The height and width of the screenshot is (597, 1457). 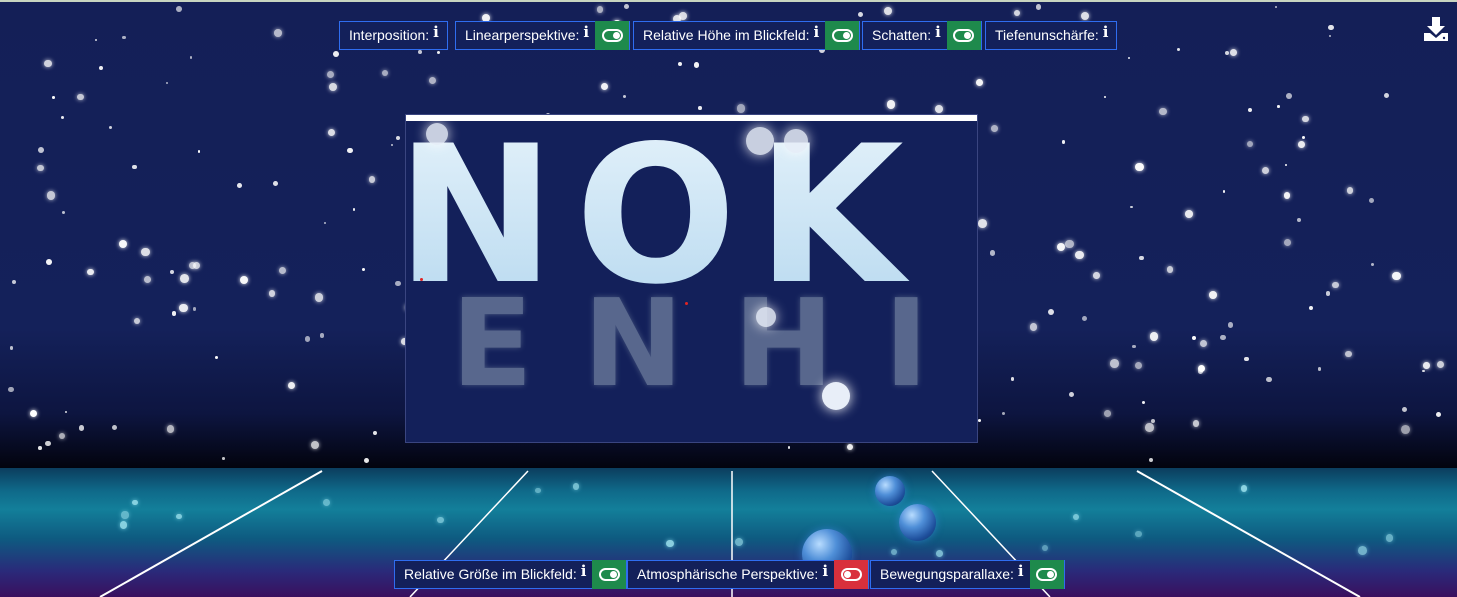 What do you see at coordinates (691, 118) in the screenshot?
I see `scene-top-bar` at bounding box center [691, 118].